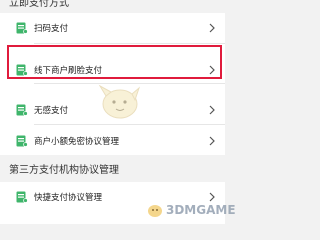 This screenshot has width=320, height=240. Describe the element at coordinates (77, 141) in the screenshot. I see `list-item-label: 商户小额免密协议管理` at that location.